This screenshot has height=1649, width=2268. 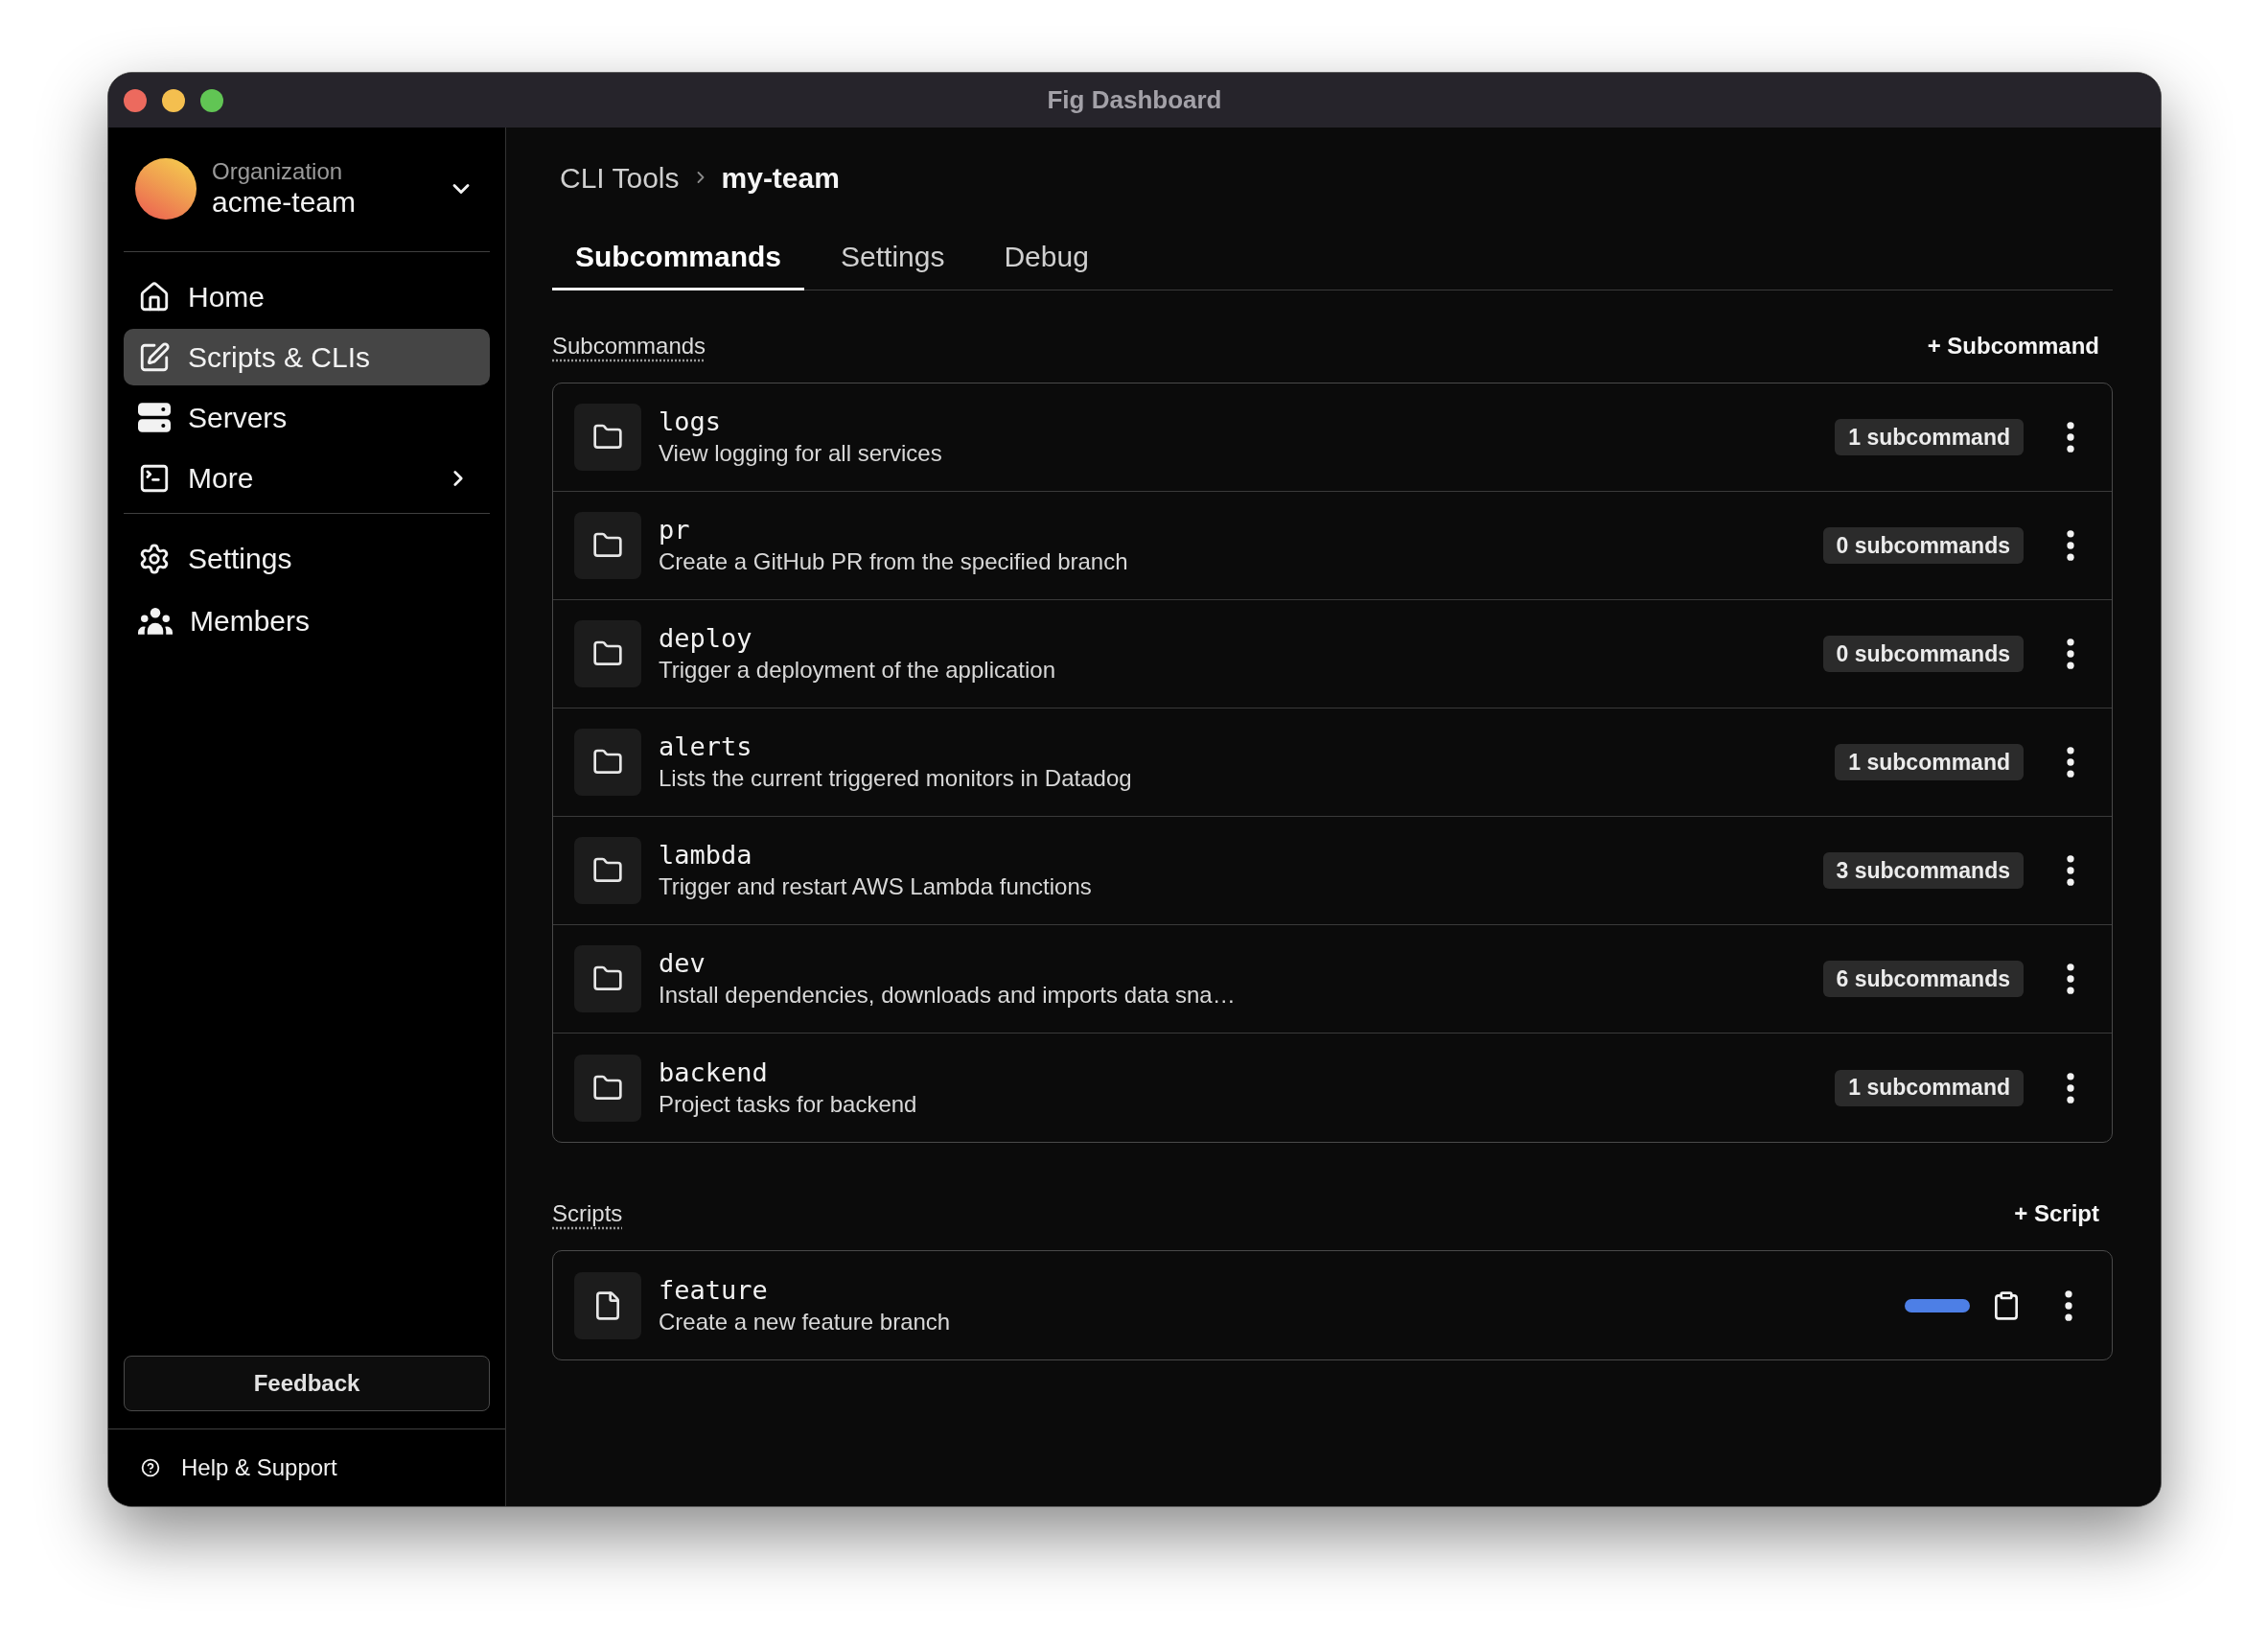 I want to click on close-icon, so click(x=135, y=100).